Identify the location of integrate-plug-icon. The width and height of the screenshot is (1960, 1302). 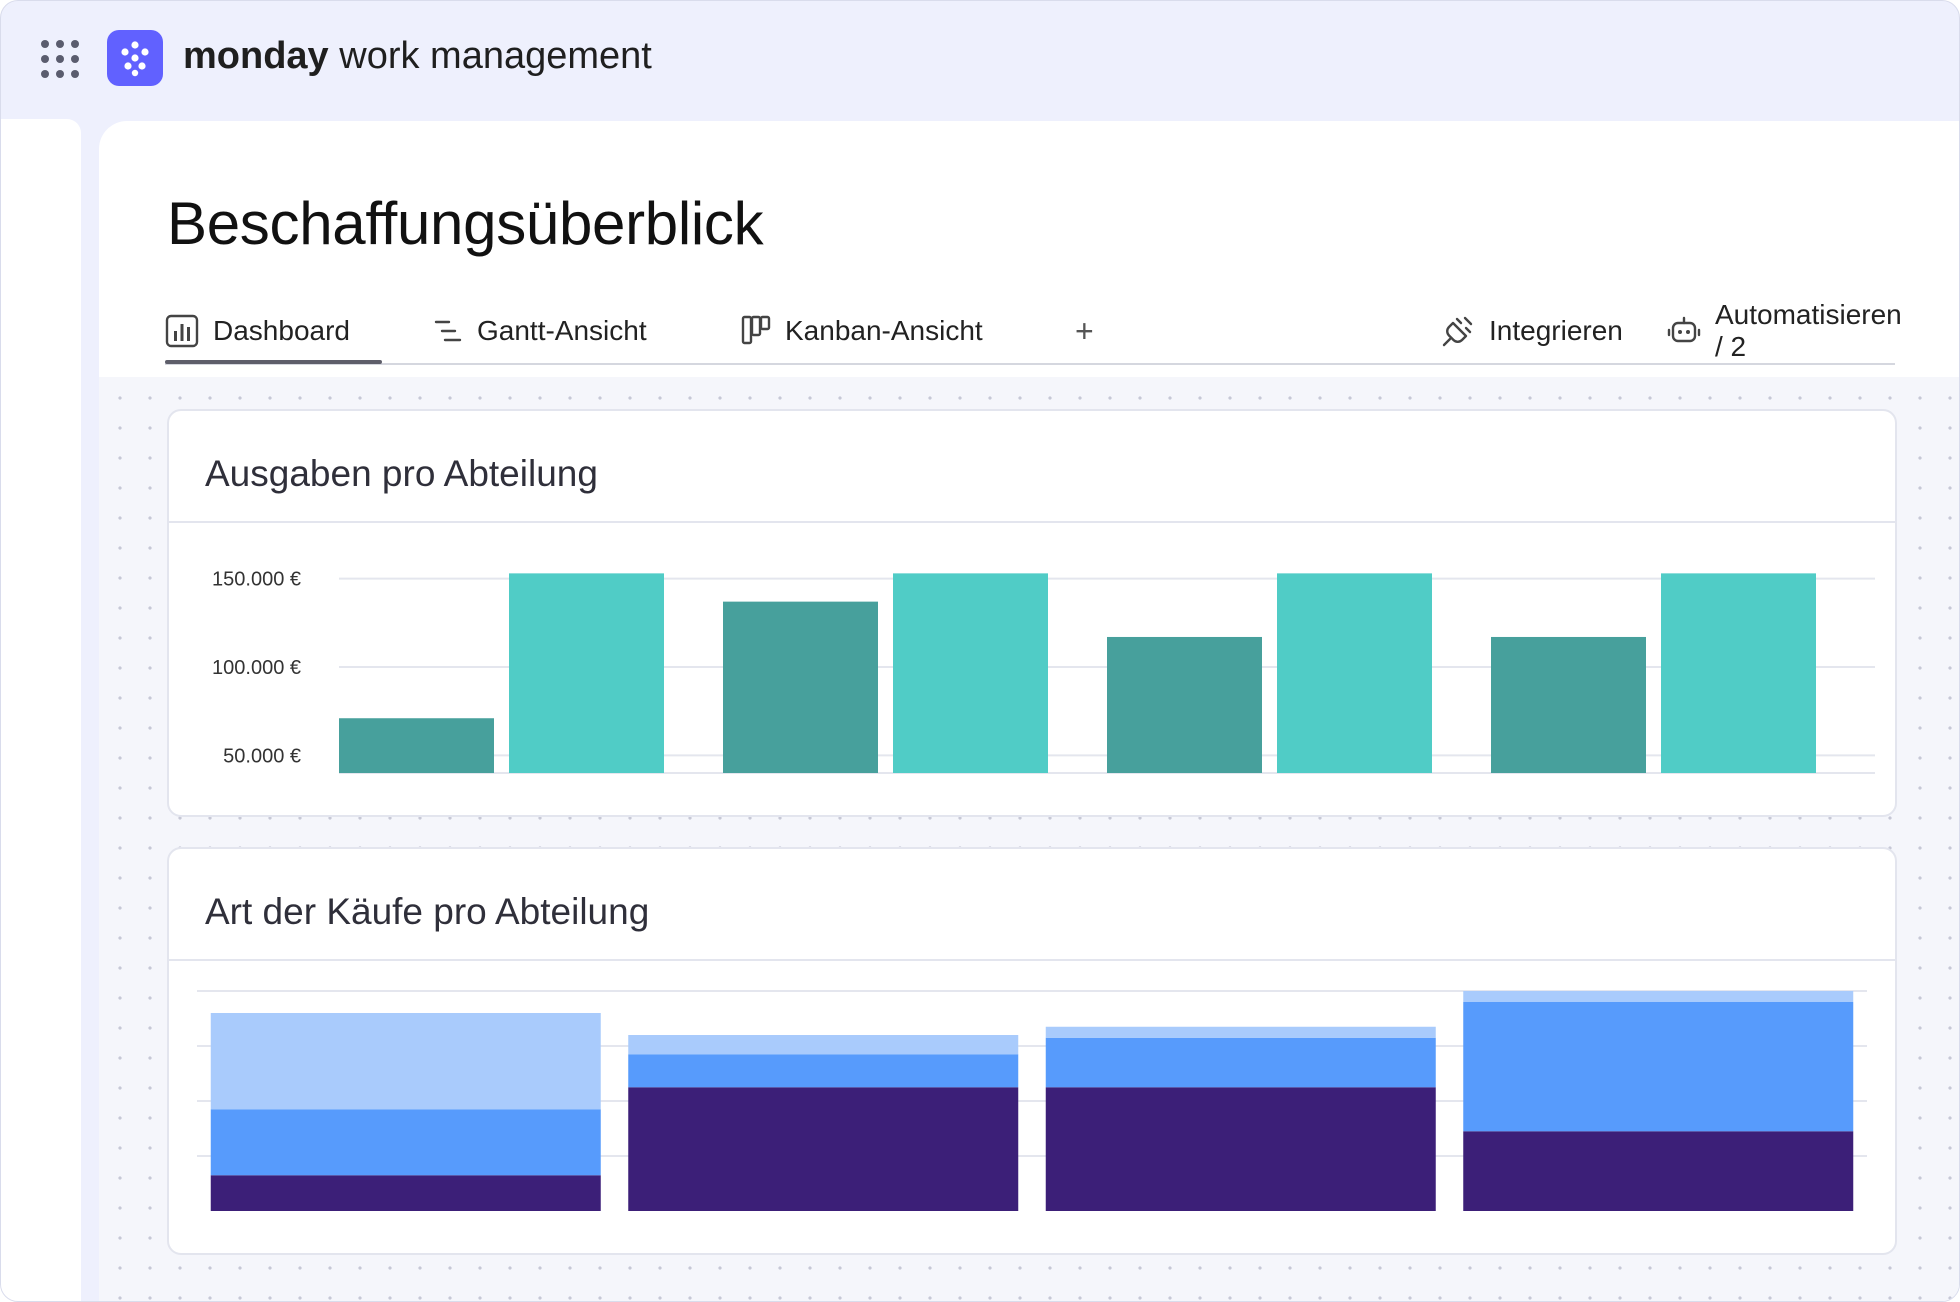
(1457, 331).